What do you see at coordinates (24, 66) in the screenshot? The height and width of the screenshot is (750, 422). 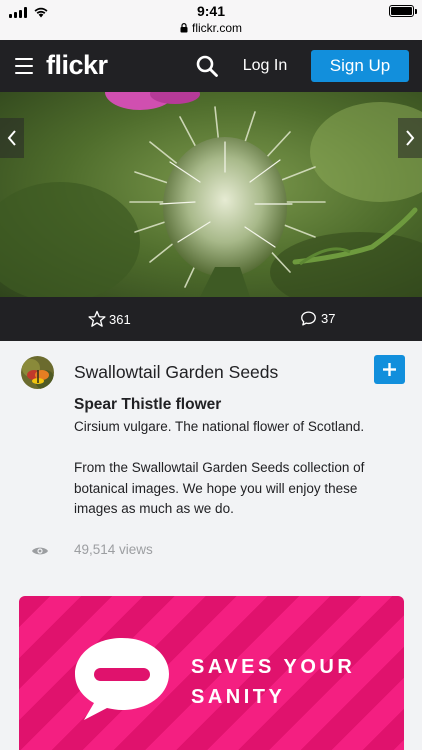 I see `hamburger-menu-icon` at bounding box center [24, 66].